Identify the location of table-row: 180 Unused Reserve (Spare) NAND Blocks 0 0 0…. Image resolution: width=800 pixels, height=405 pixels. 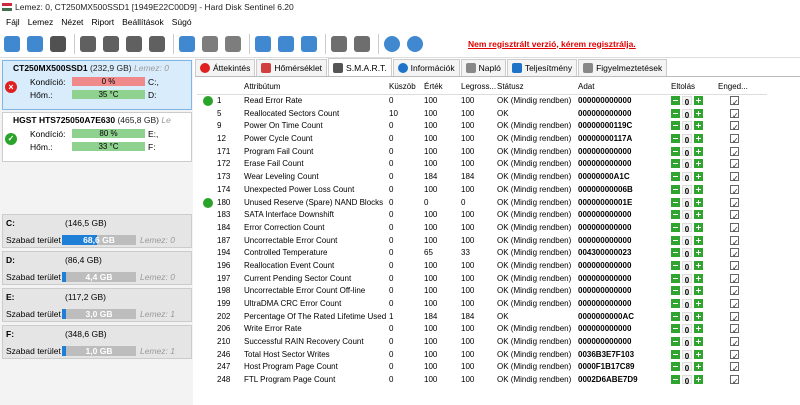
(482, 203).